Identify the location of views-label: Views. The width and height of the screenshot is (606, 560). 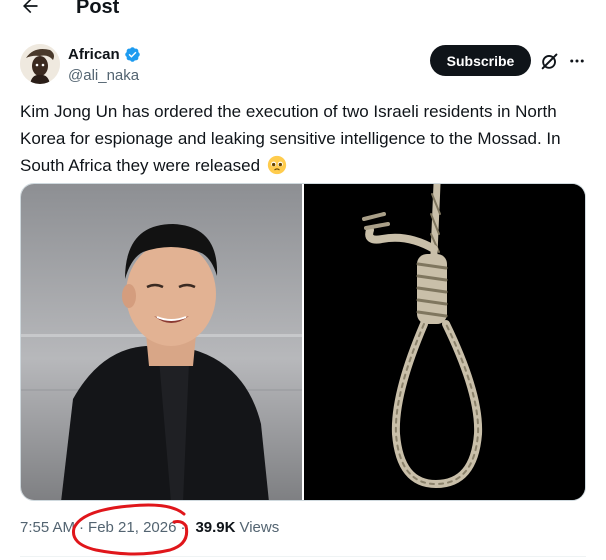
(259, 527).